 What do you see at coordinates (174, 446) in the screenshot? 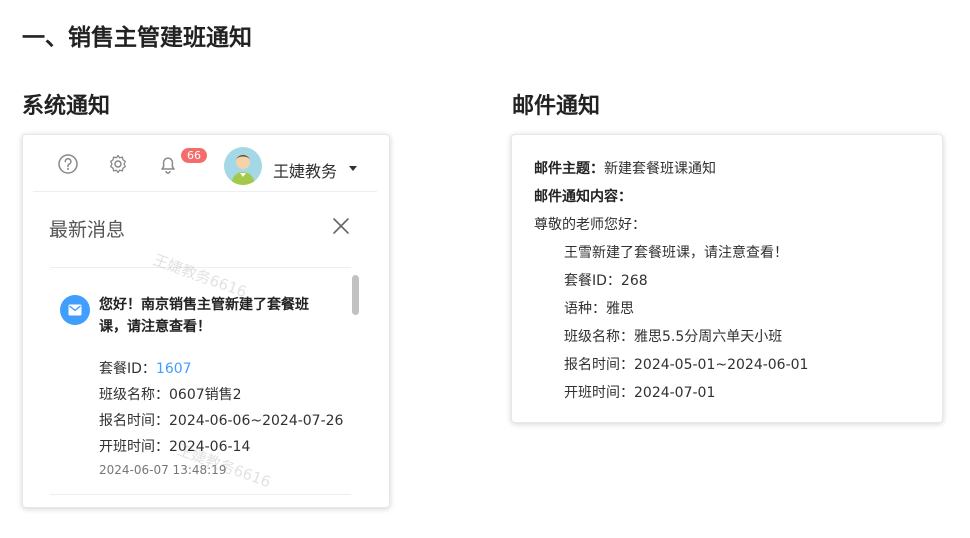
I see `message-field-start-time: 开班时间：2024-06-14` at bounding box center [174, 446].